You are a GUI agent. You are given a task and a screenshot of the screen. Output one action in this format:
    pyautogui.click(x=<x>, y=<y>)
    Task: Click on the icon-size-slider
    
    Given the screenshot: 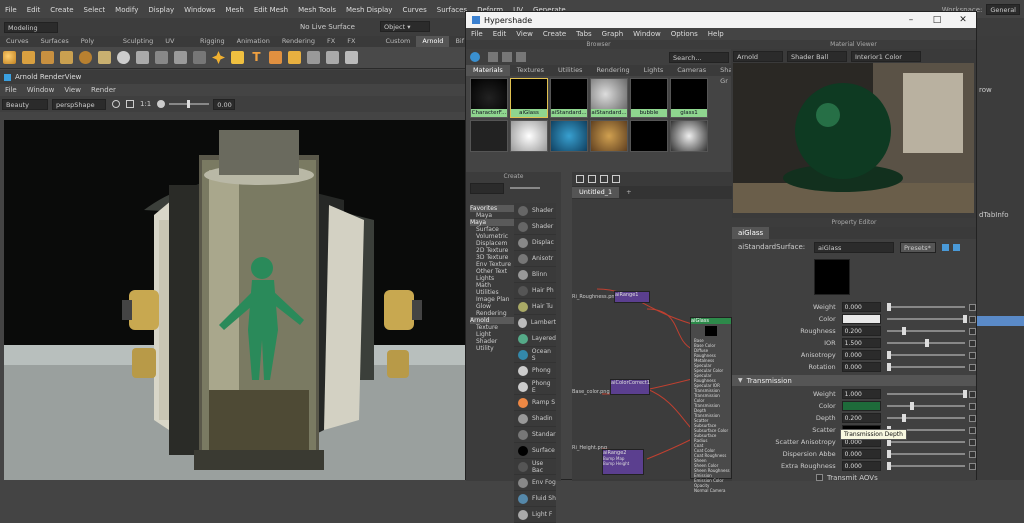 What is the action you would take?
    pyautogui.click(x=525, y=188)
    